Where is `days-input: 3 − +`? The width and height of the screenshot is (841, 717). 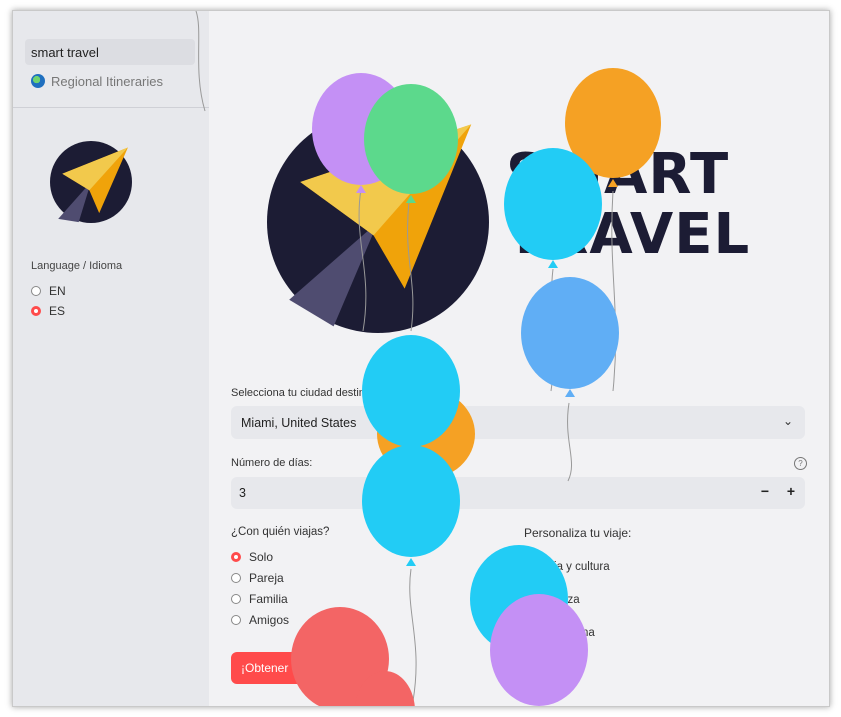 days-input: 3 − + is located at coordinates (518, 493).